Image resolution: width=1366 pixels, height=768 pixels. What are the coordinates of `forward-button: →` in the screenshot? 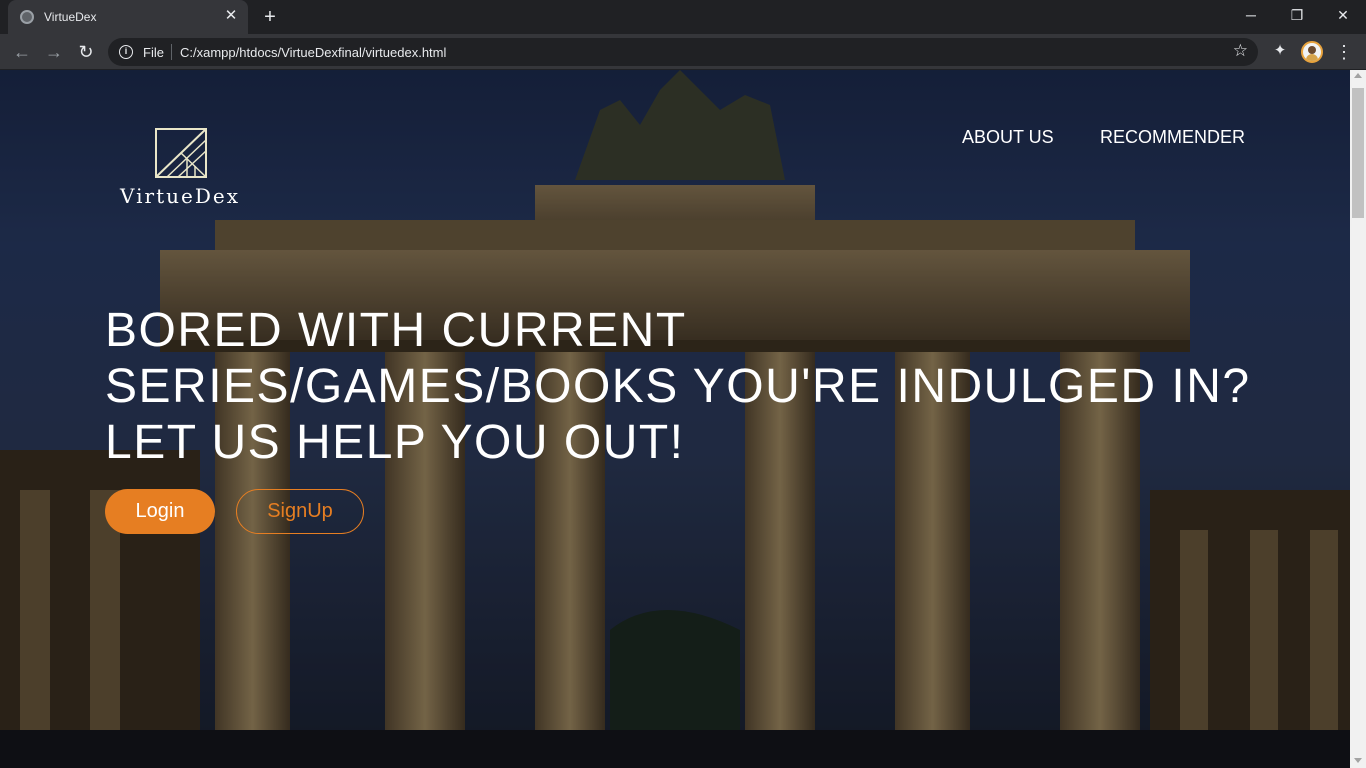 It's located at (54, 52).